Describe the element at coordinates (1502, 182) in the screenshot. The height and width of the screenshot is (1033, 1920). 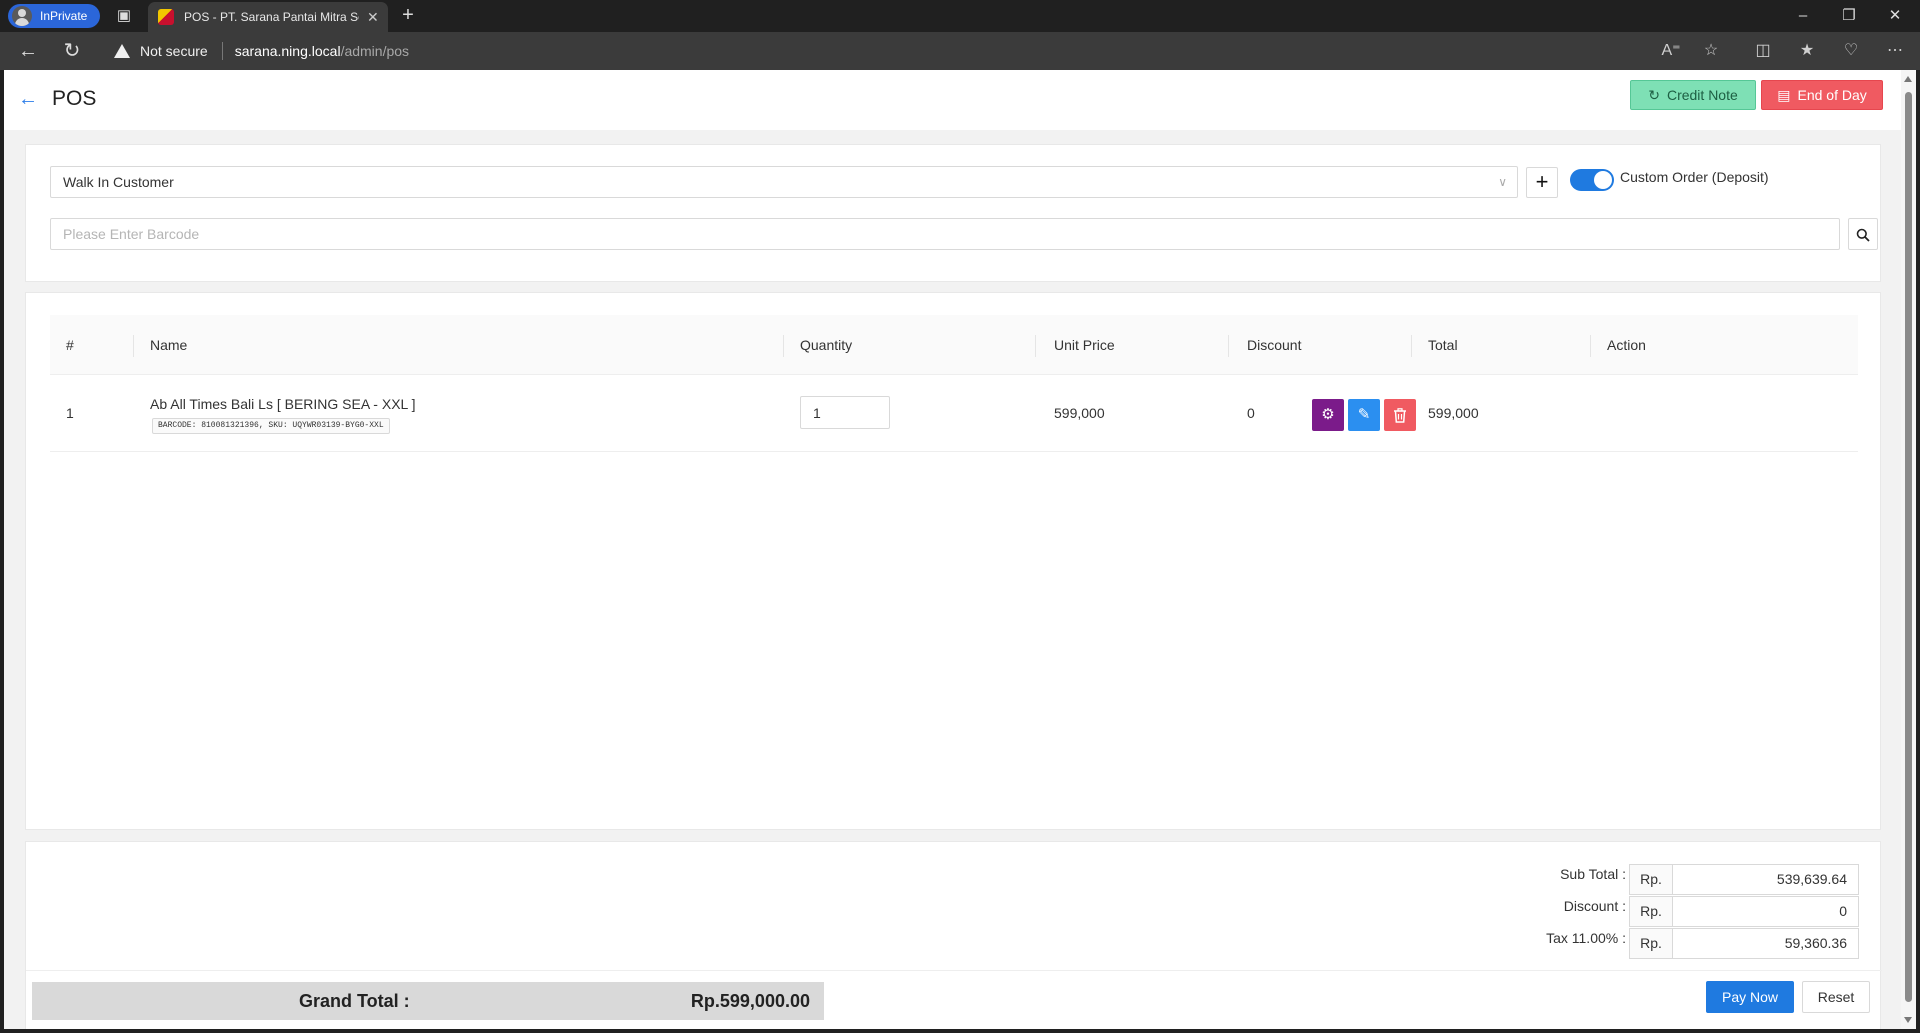
I see `chevron-down-icon: ∨` at that location.